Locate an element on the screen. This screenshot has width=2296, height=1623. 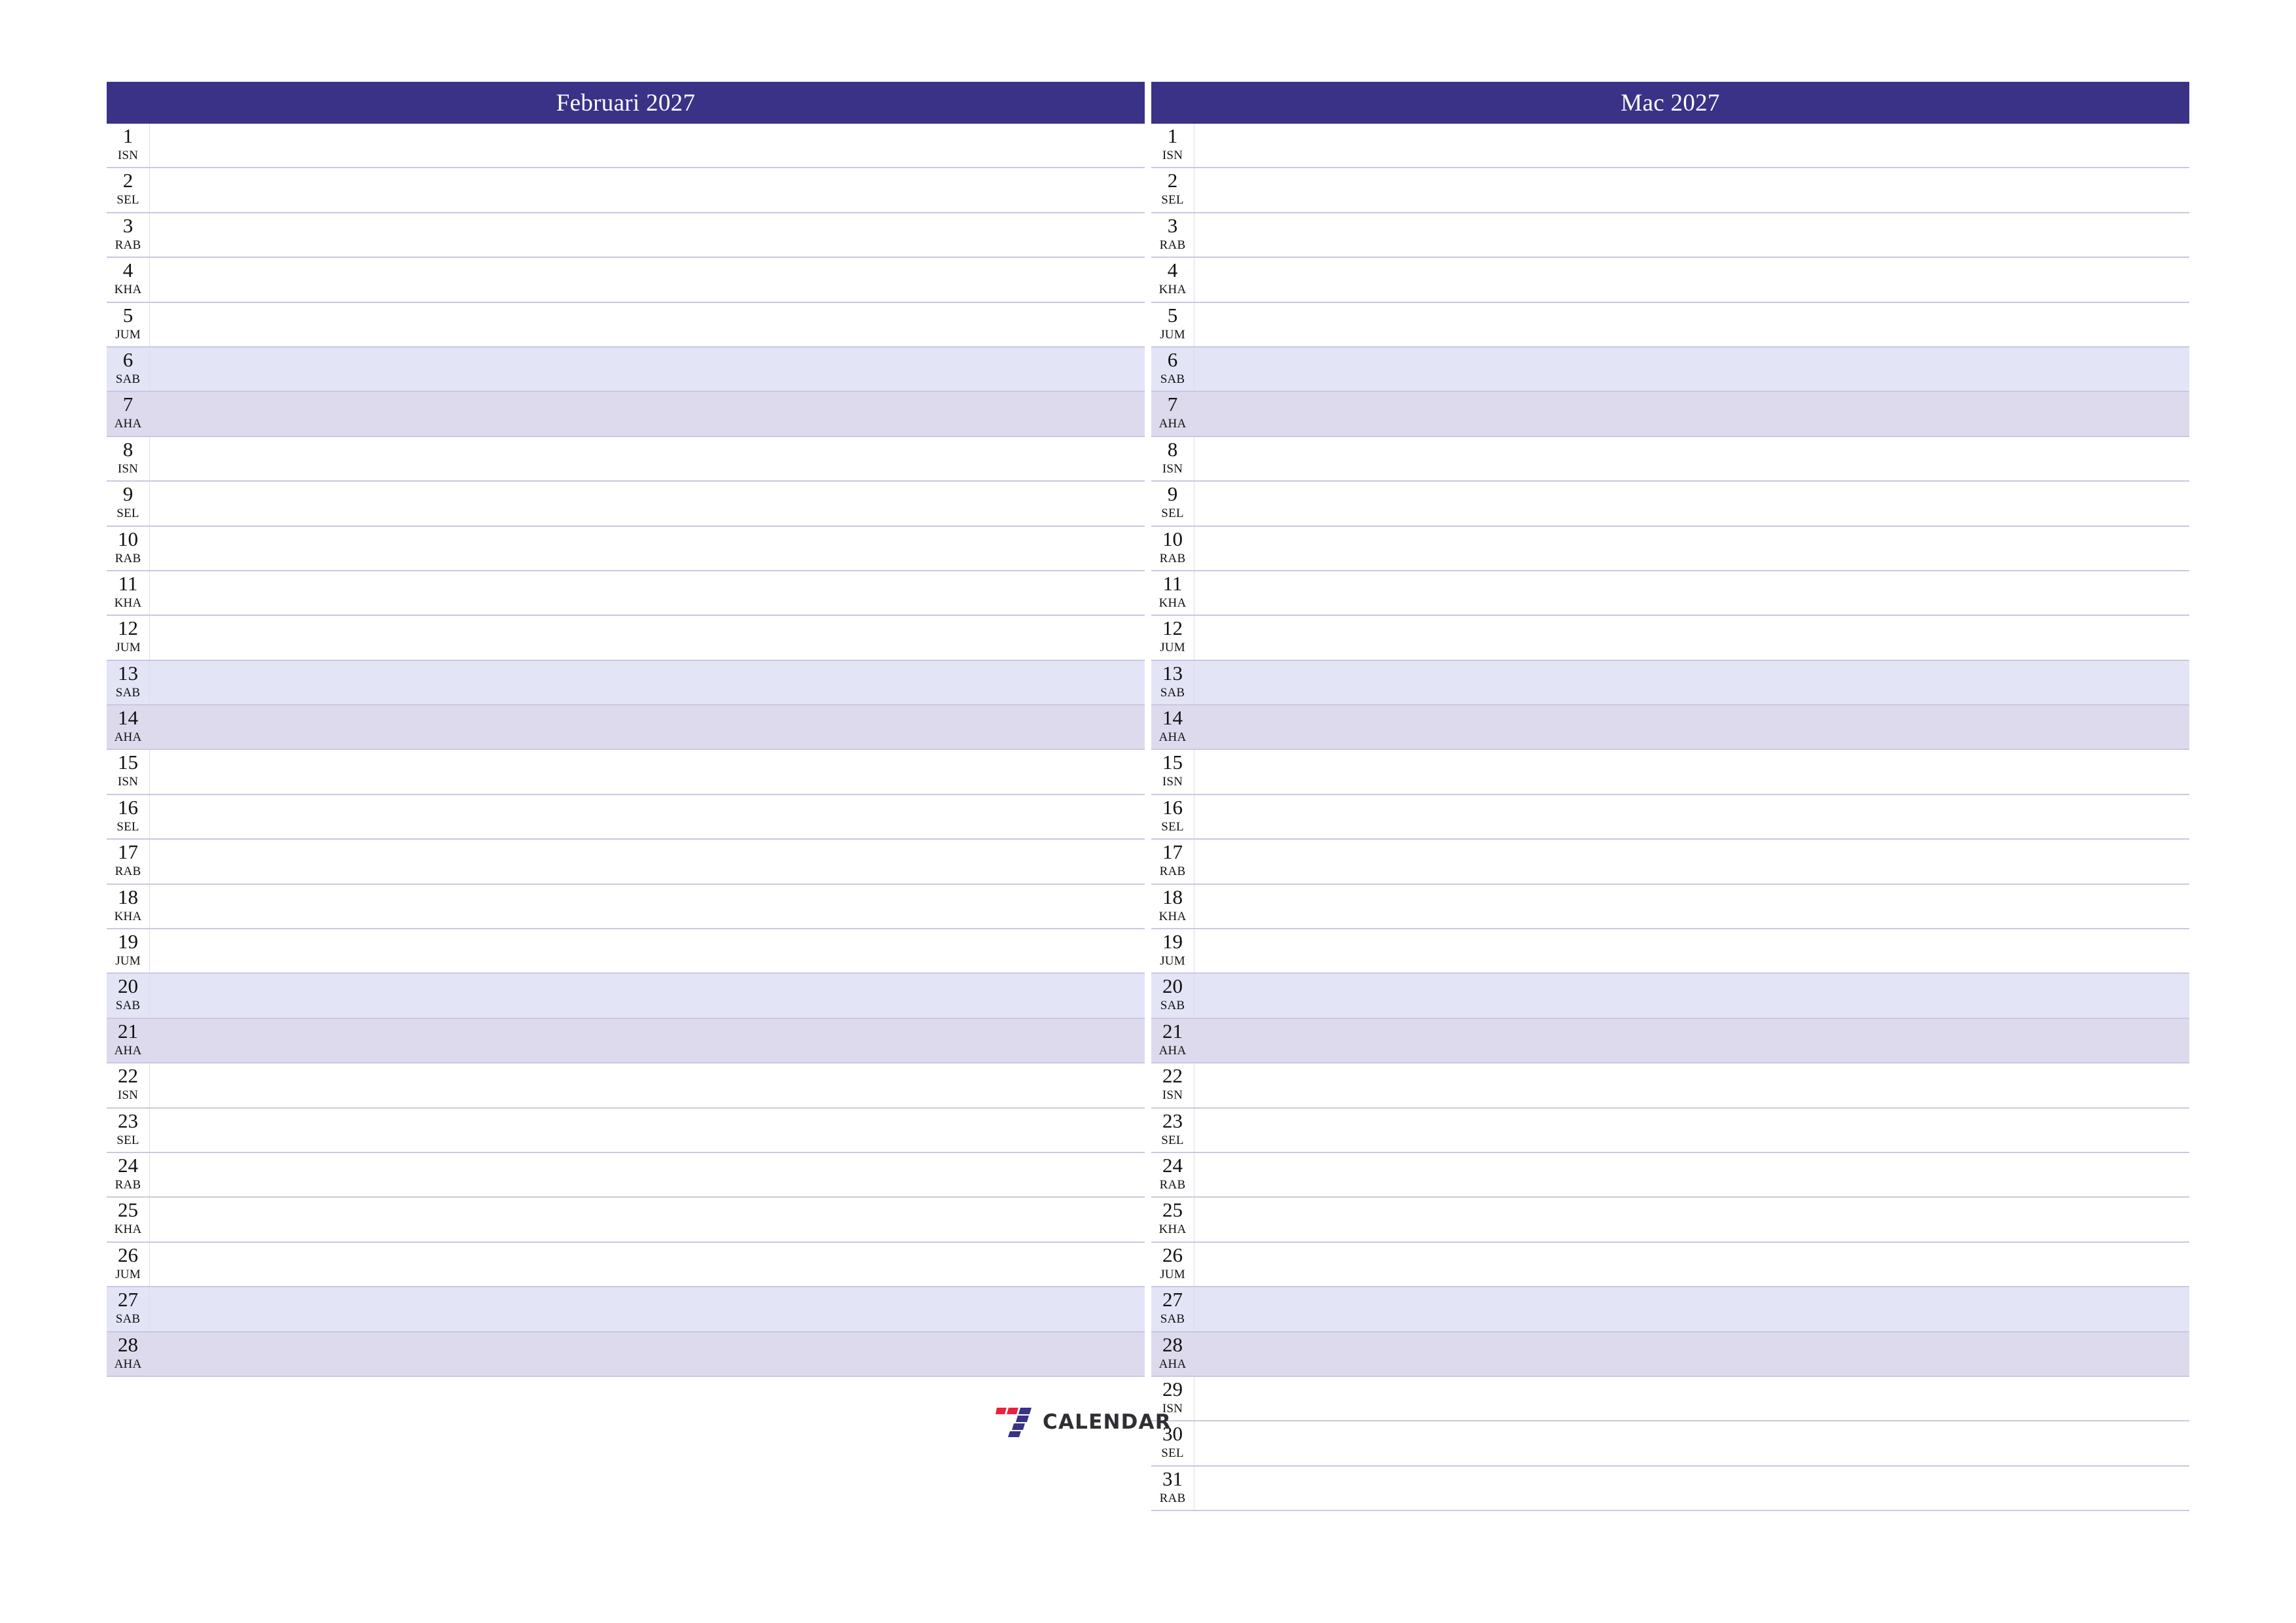
day-row: 22 ISN is located at coordinates (626, 1086).